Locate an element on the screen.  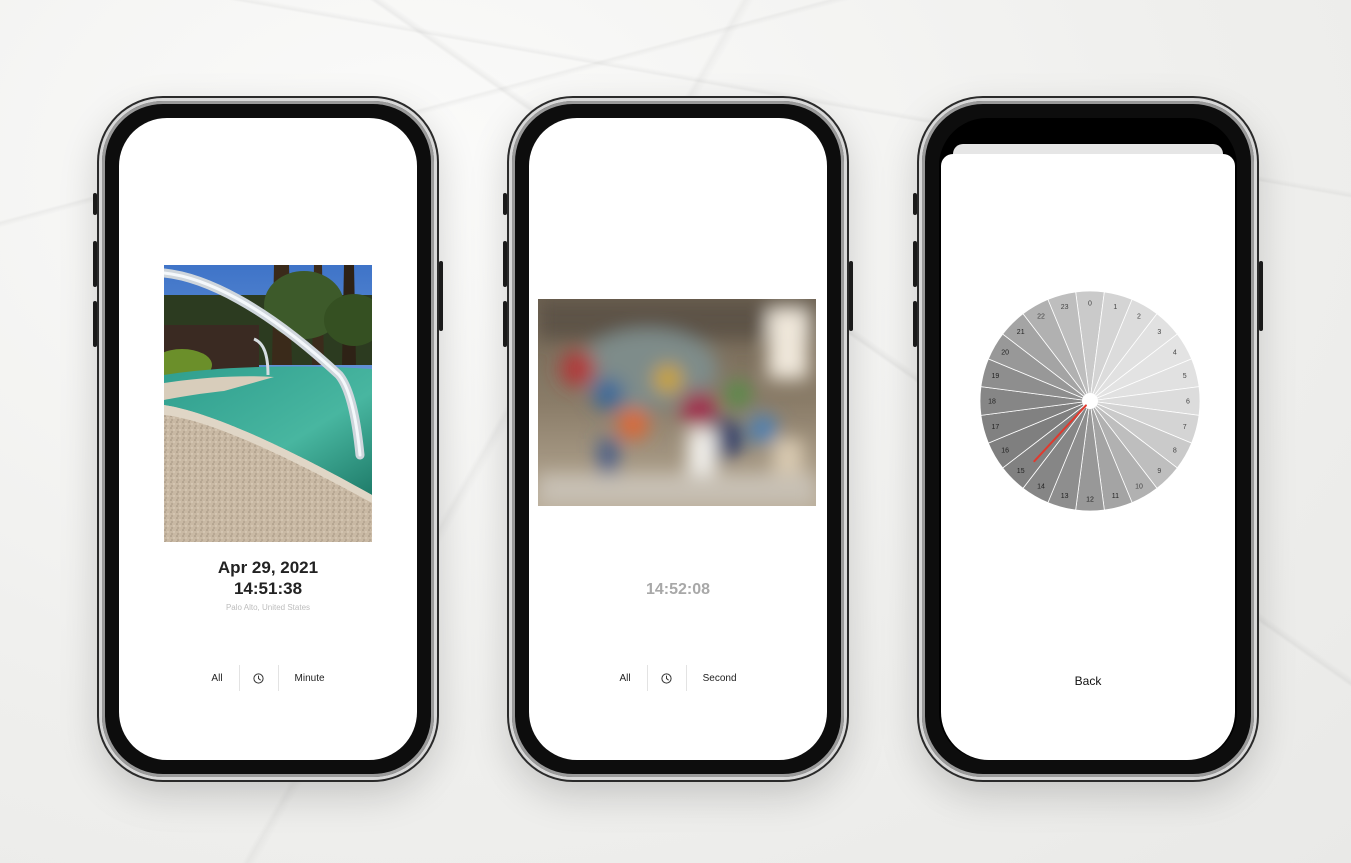
dial-hour-label: 8 is located at coordinates (1175, 451).